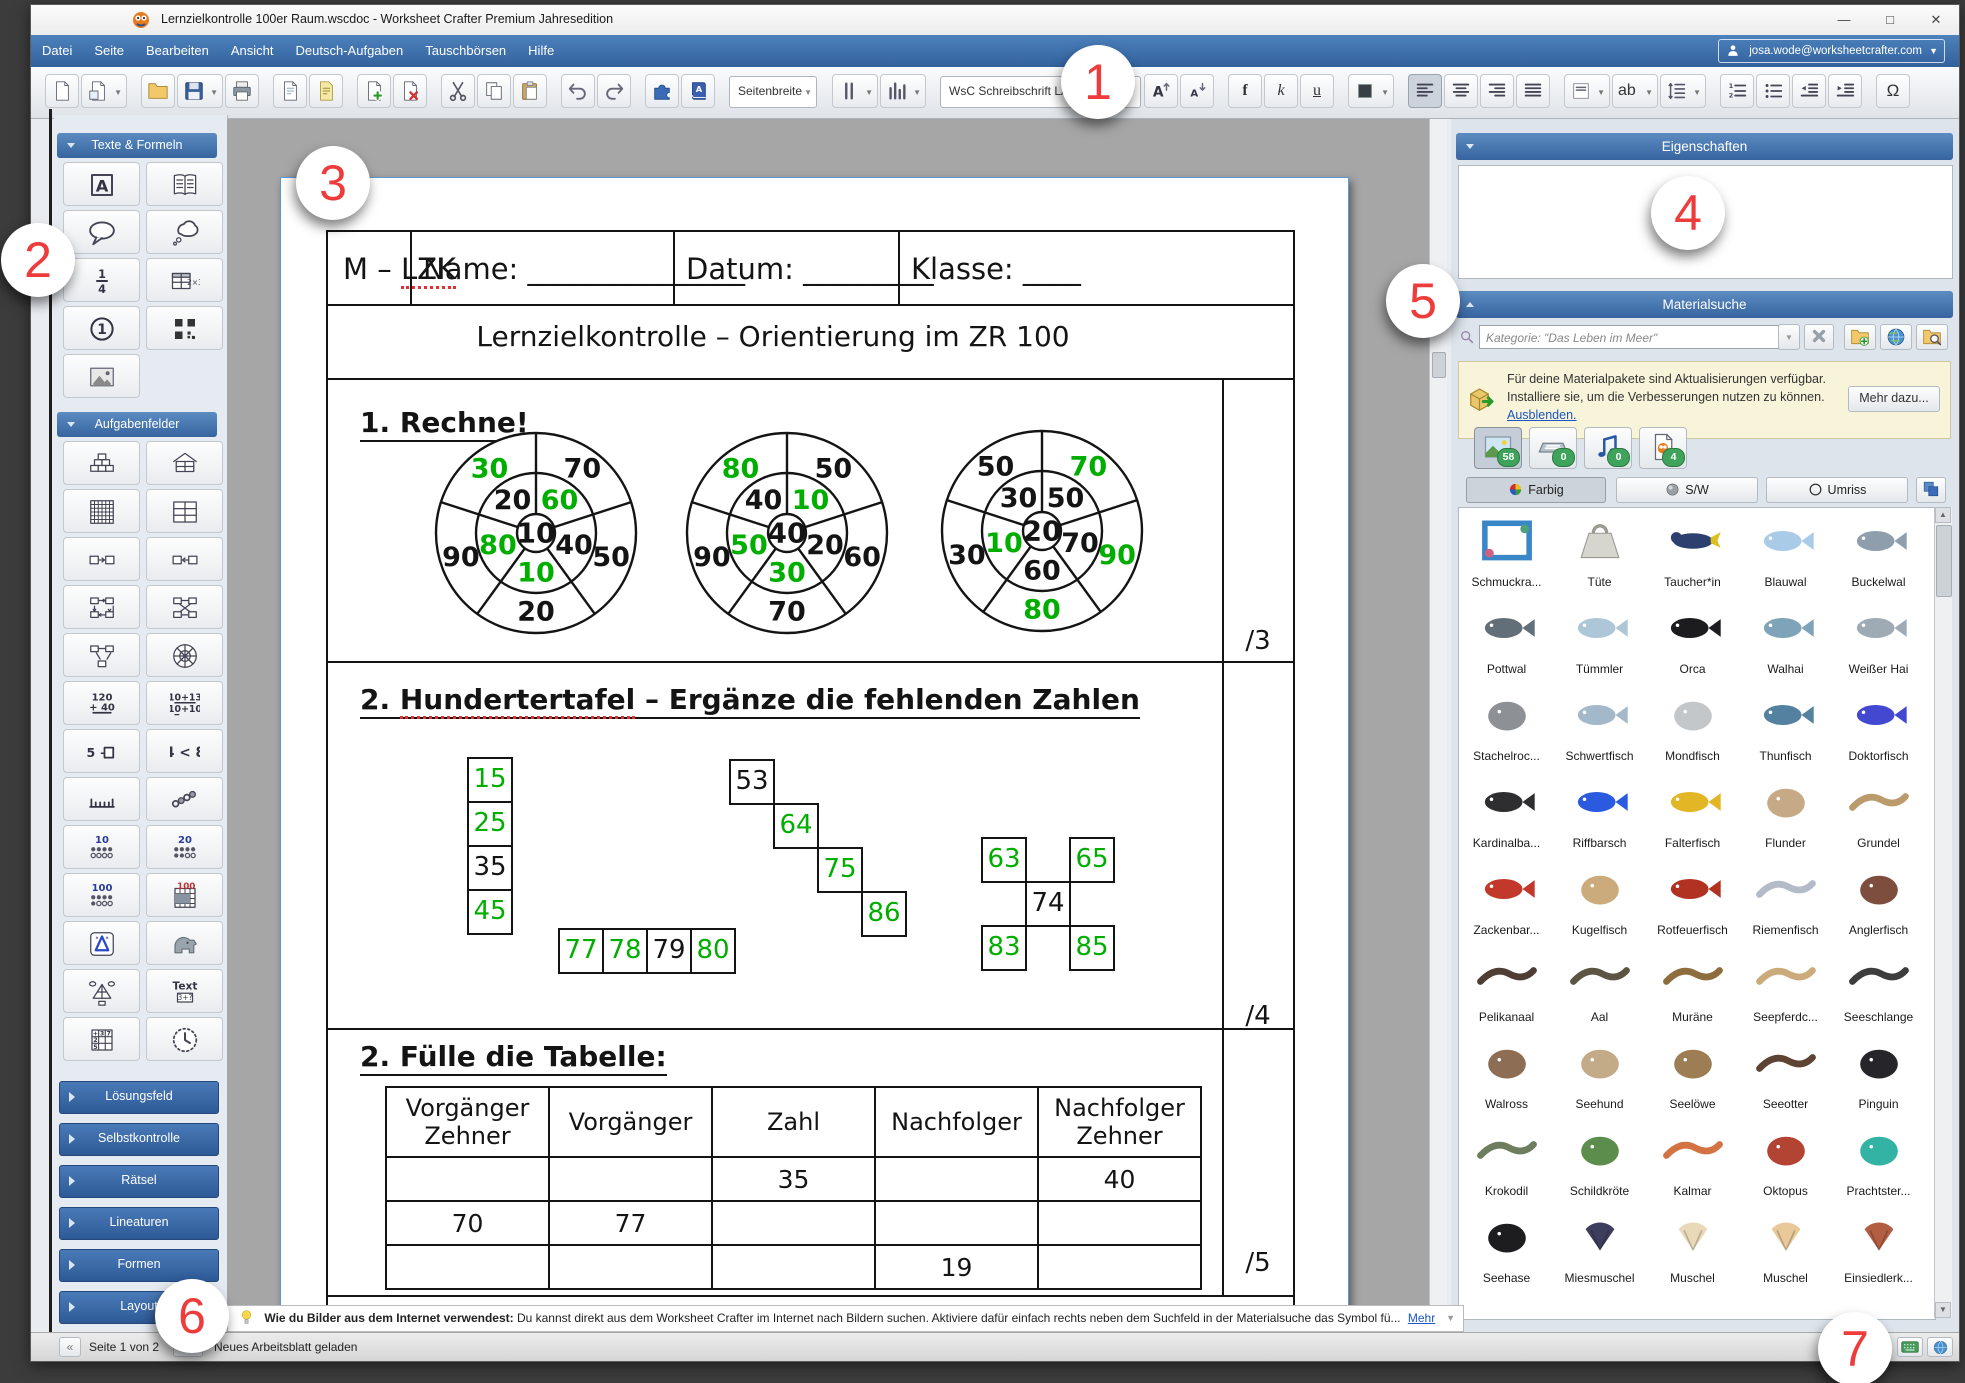  I want to click on search-dropdown-button: ▼, so click(1789, 337).